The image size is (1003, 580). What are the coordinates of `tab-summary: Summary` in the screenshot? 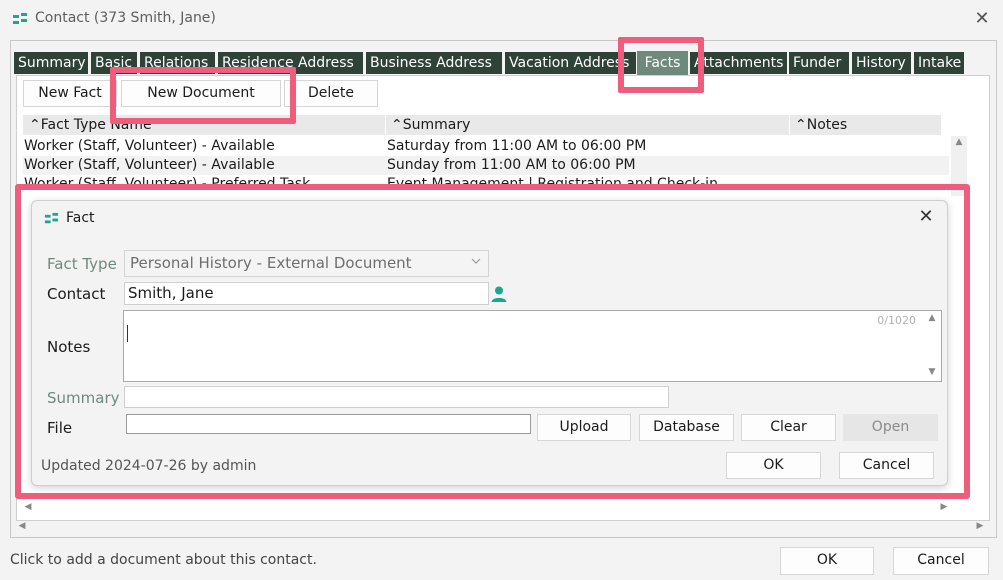 It's located at (51, 63).